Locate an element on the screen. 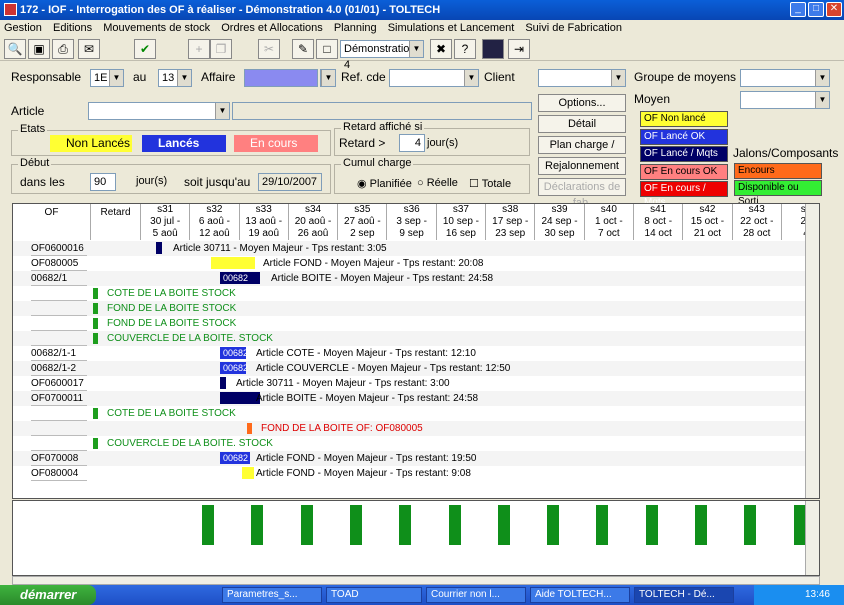  etats-group: Etats Non Lancés Lancés En cours is located at coordinates (171, 139).